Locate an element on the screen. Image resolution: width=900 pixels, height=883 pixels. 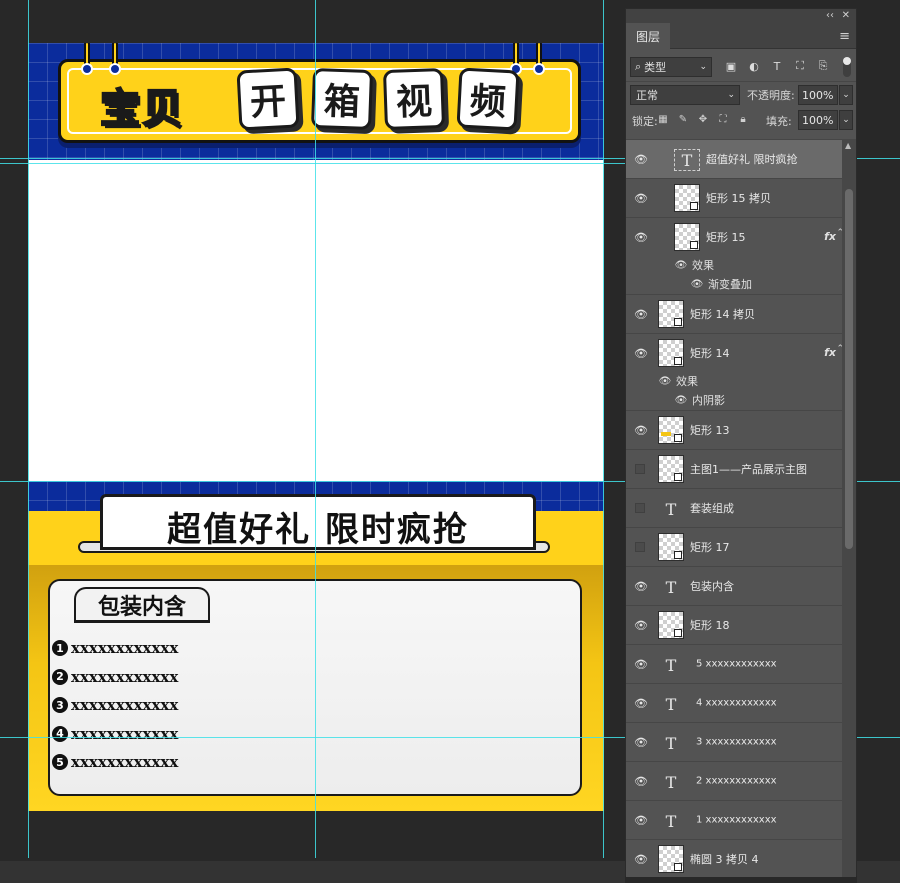
layer-row: T 套装组成 is located at coordinates (734, 507).